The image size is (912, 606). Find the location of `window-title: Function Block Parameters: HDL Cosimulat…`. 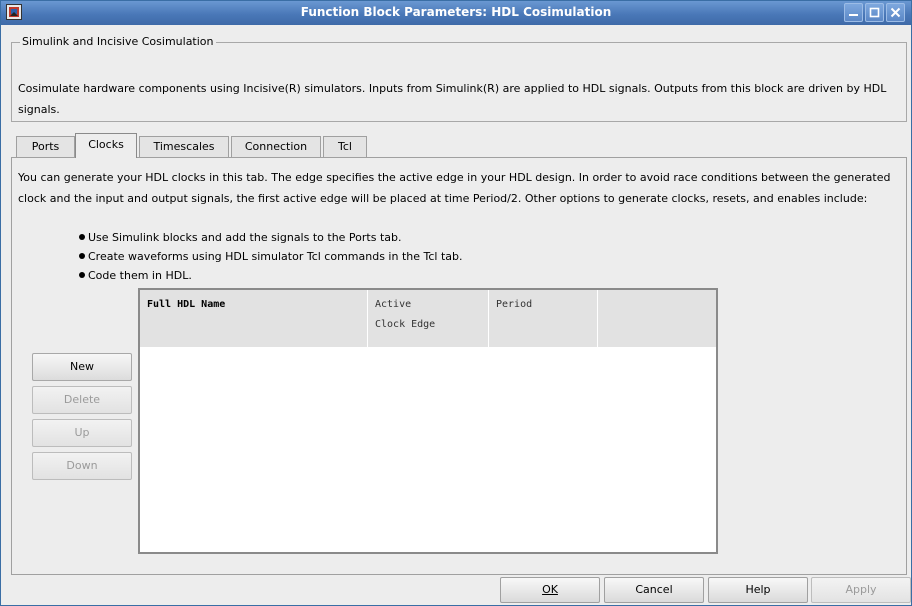

window-title: Function Block Parameters: HDL Cosimulat… is located at coordinates (456, 12).